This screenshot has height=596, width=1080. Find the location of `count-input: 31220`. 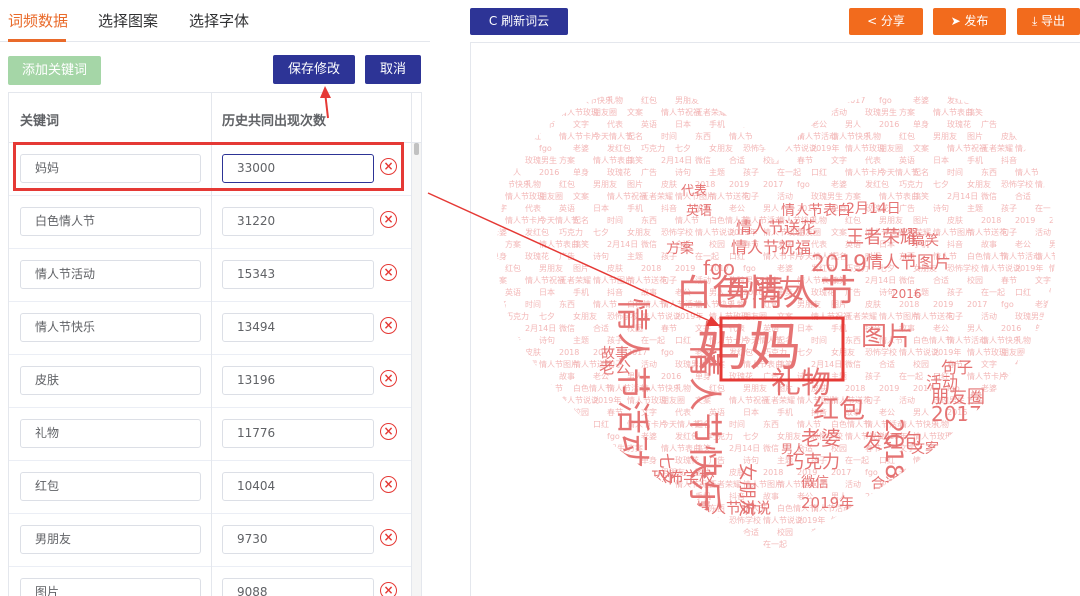

count-input: 31220 is located at coordinates (298, 221).